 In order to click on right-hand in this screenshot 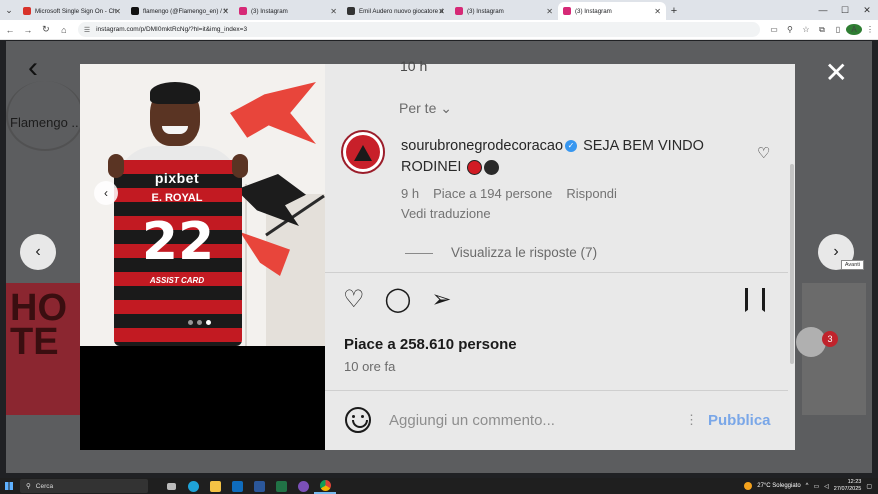, I will do `click(240, 166)`.